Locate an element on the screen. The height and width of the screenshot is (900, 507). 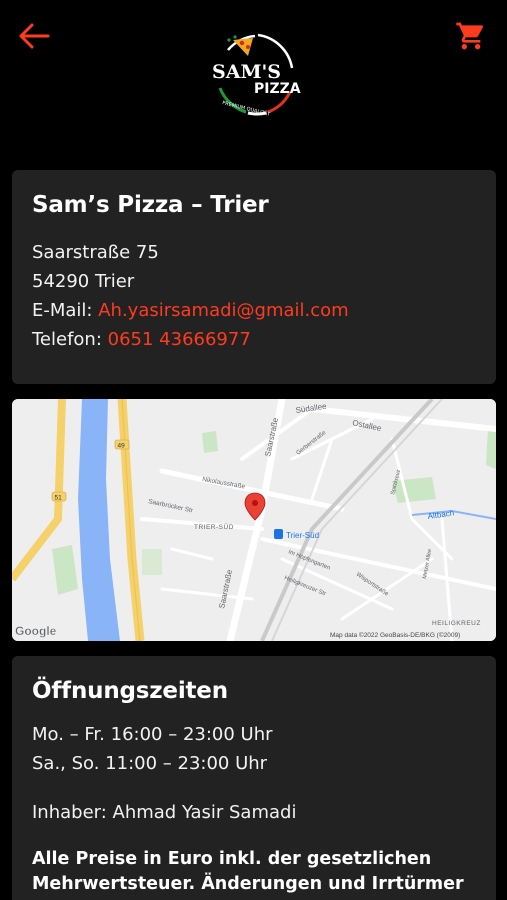
email-row: E-Mail: Ah.yasirsamadi@gmail.com is located at coordinates (254, 310).